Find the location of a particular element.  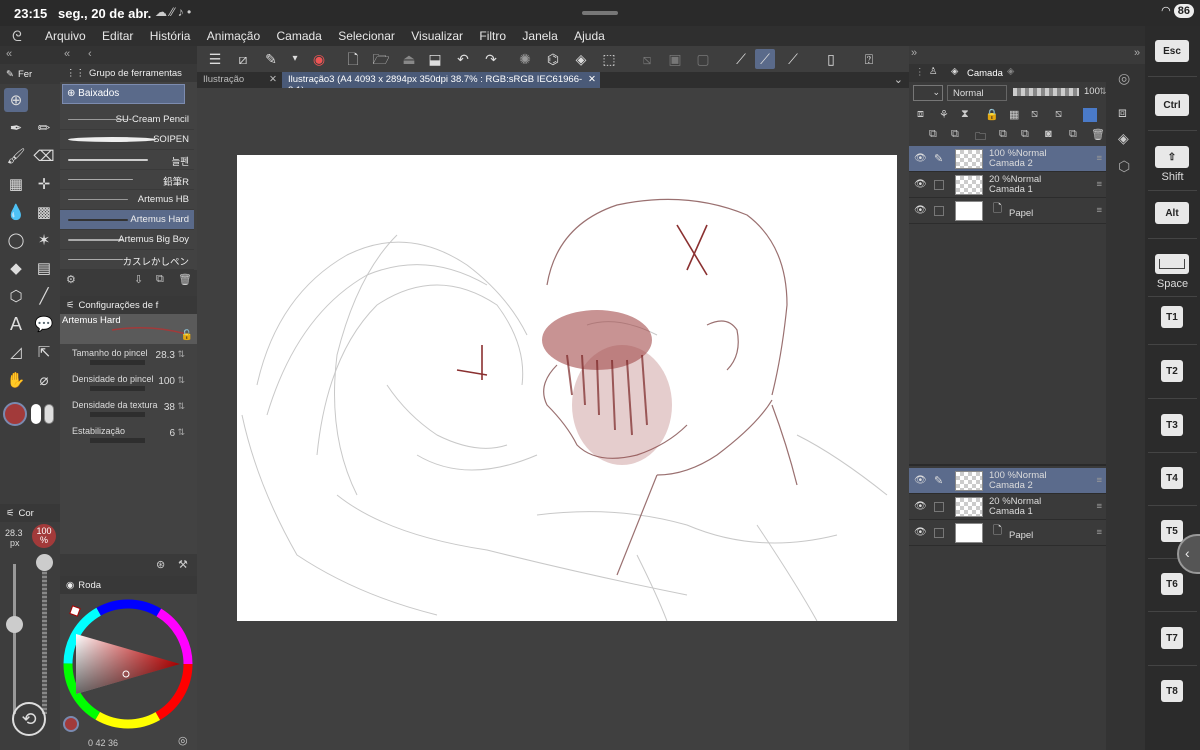

chevron-down-icon: ▾ is located at coordinates (295, 59).